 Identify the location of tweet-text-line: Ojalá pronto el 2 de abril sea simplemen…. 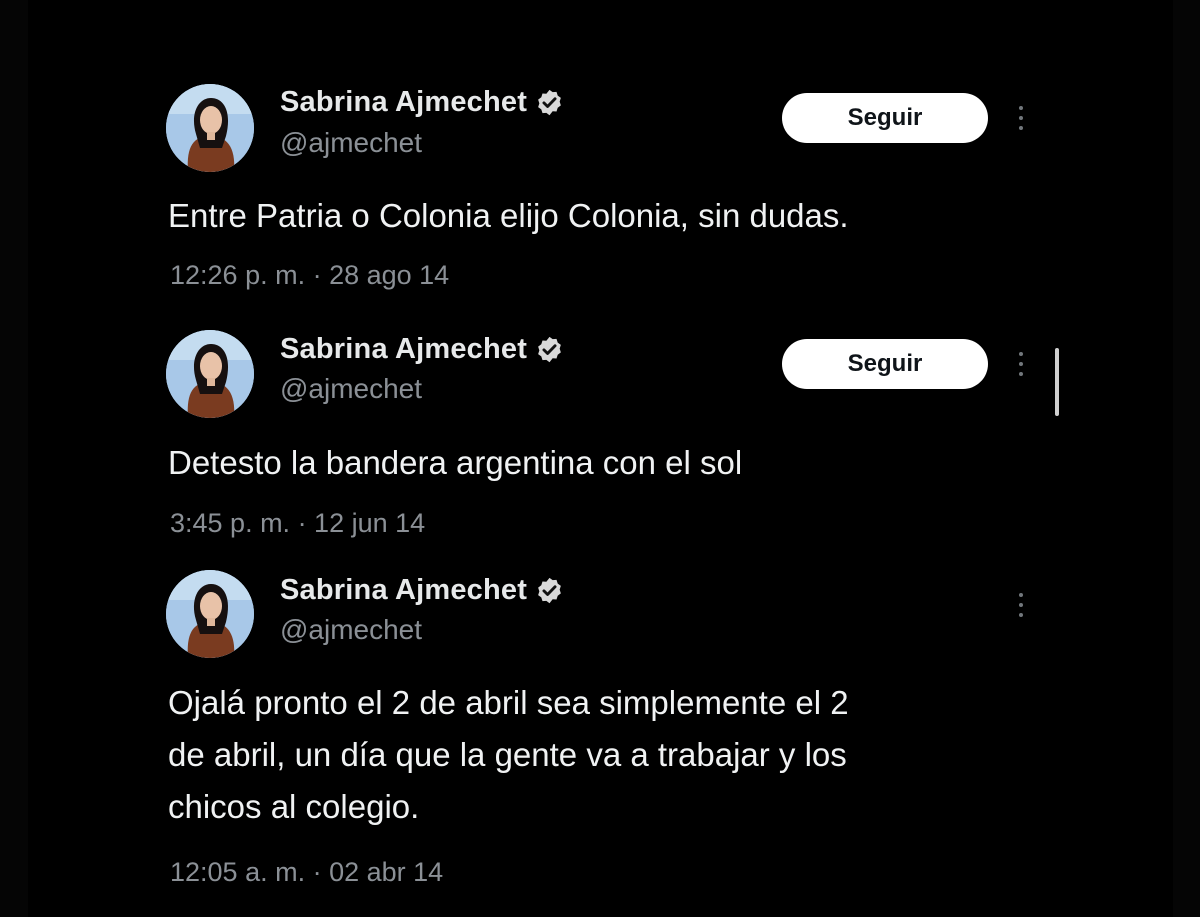
(508, 702).